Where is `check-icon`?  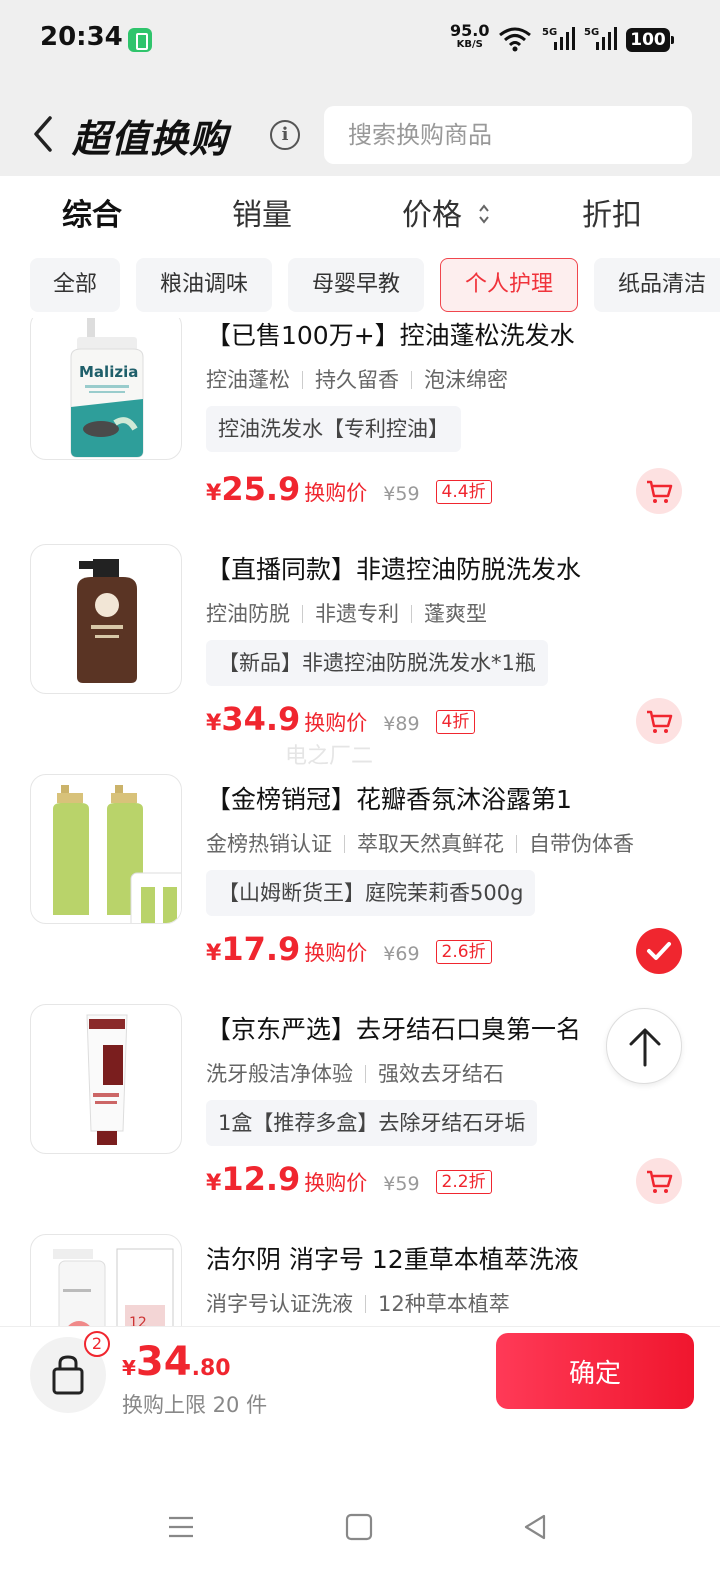
check-icon is located at coordinates (659, 951).